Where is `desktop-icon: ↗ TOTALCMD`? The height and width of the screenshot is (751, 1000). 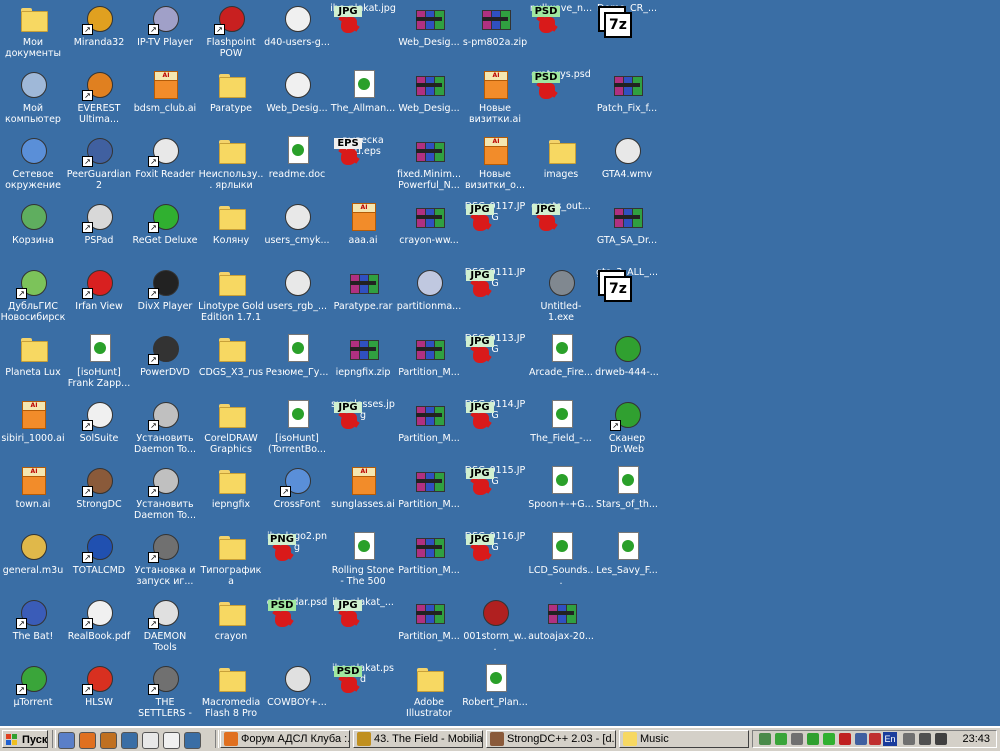
desktop-icon: ↗ TOTALCMD is located at coordinates (99, 560).